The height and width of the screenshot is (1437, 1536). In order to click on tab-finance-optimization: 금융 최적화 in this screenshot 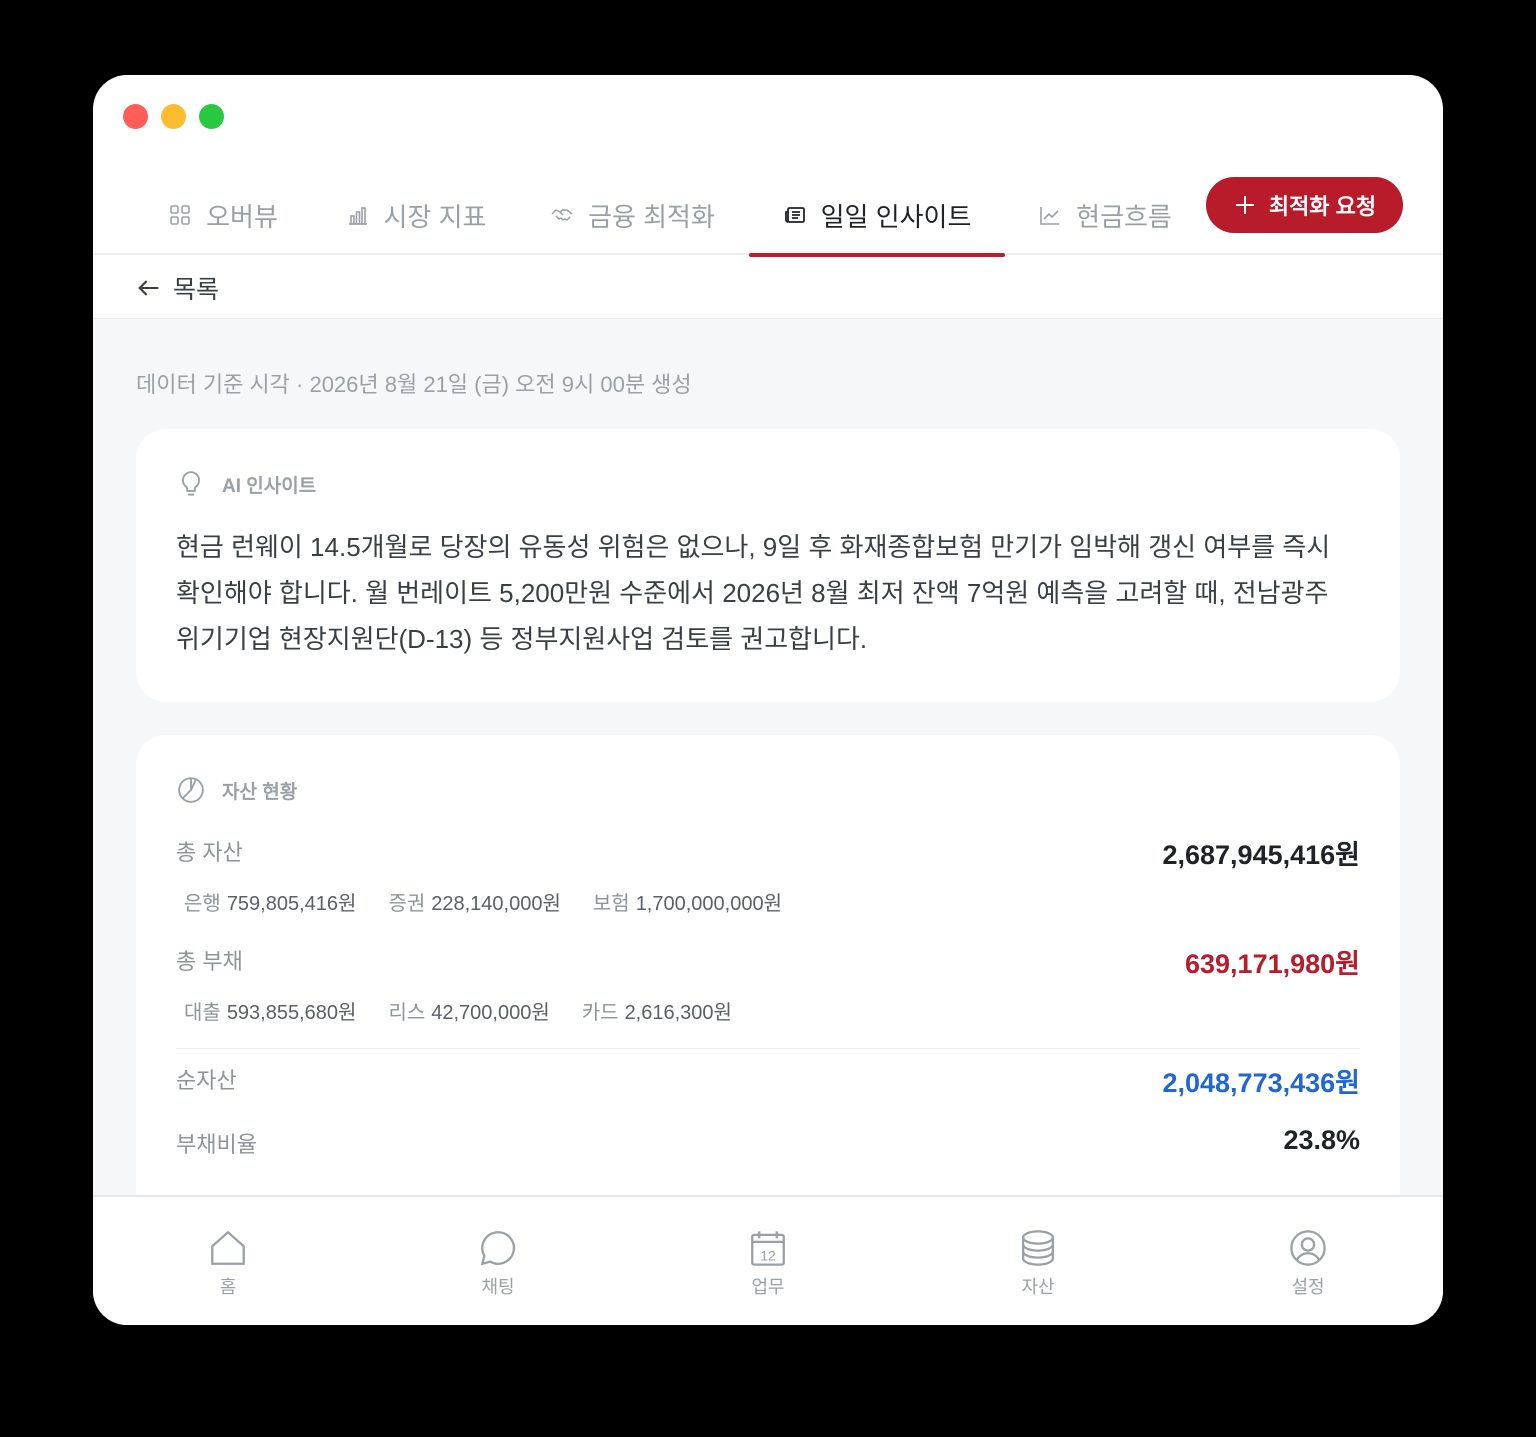, I will do `click(632, 215)`.